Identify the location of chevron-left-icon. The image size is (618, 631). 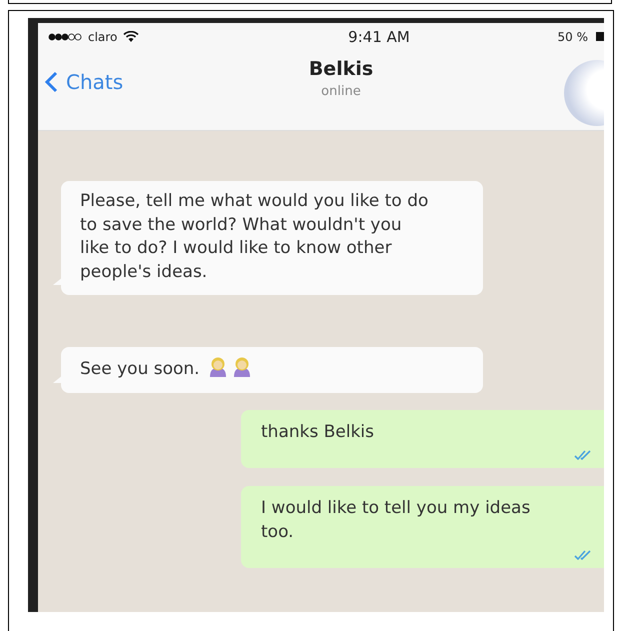
(51, 82).